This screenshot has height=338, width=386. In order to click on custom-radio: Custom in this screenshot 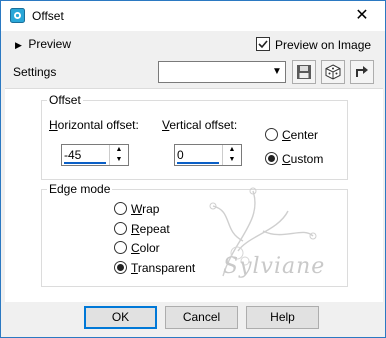, I will do `click(294, 159)`.